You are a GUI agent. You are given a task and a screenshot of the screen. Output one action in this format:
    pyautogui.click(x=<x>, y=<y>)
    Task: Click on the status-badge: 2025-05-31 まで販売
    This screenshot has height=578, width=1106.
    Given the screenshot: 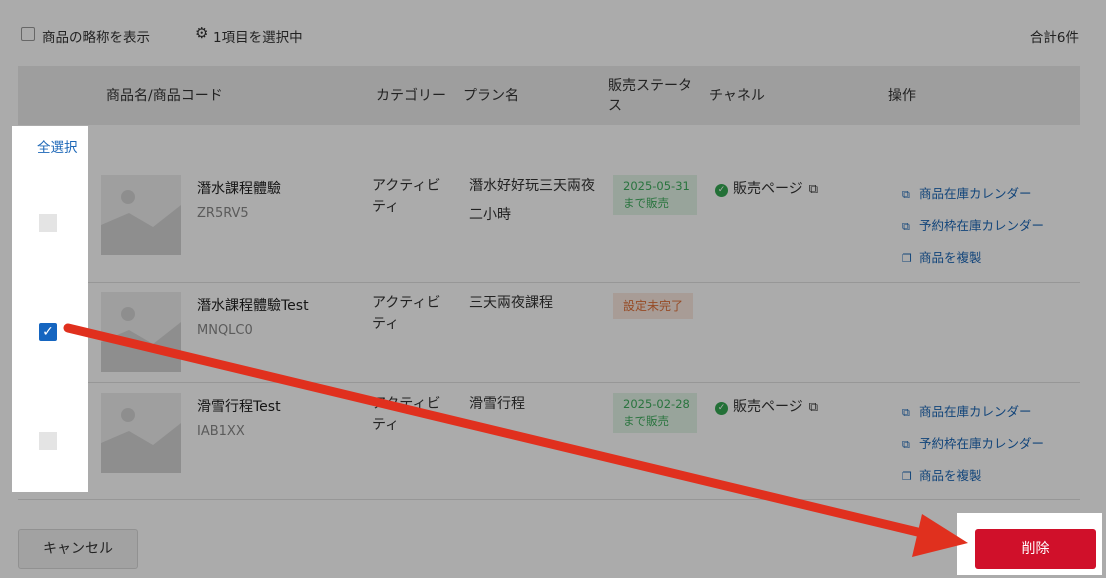 What is the action you would take?
    pyautogui.click(x=655, y=195)
    